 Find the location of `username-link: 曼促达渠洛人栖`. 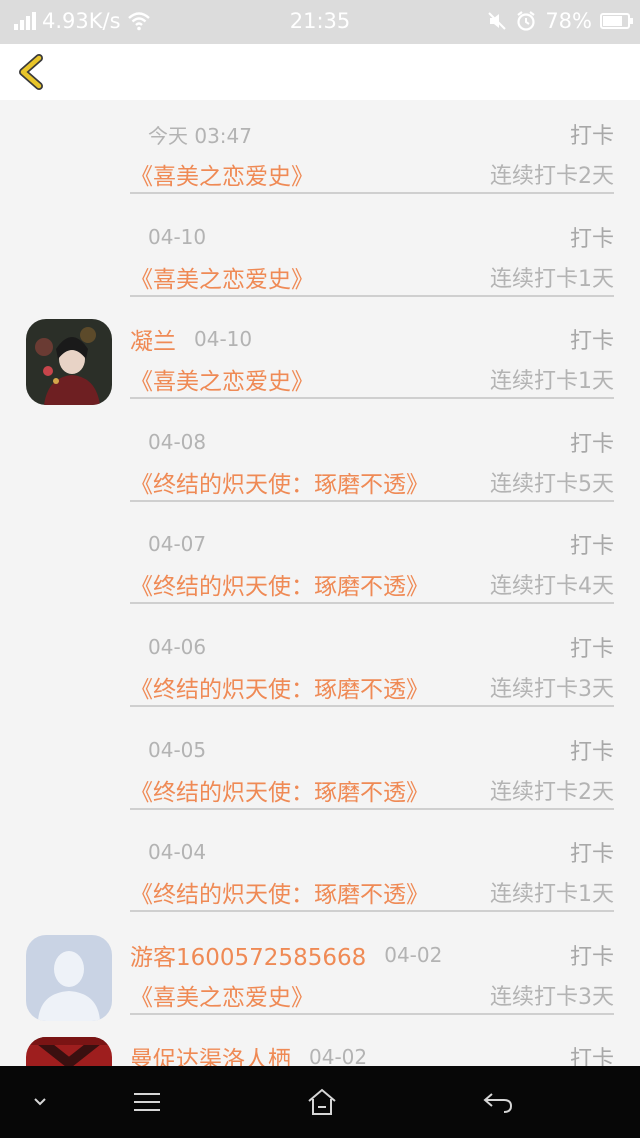

username-link: 曼促达渠洛人栖 is located at coordinates (210, 1053).